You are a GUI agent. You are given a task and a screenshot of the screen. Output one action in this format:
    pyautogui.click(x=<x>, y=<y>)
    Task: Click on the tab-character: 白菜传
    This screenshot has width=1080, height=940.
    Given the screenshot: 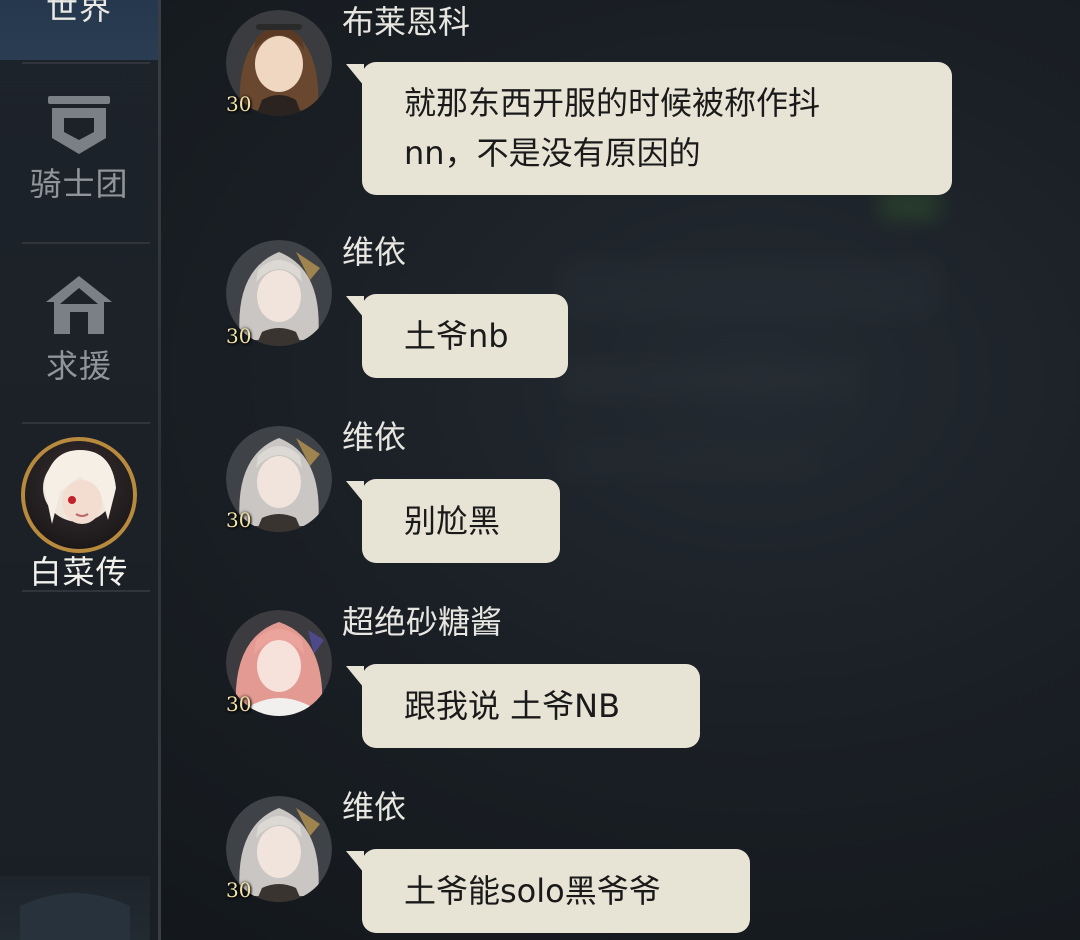 What is the action you would take?
    pyautogui.click(x=79, y=516)
    